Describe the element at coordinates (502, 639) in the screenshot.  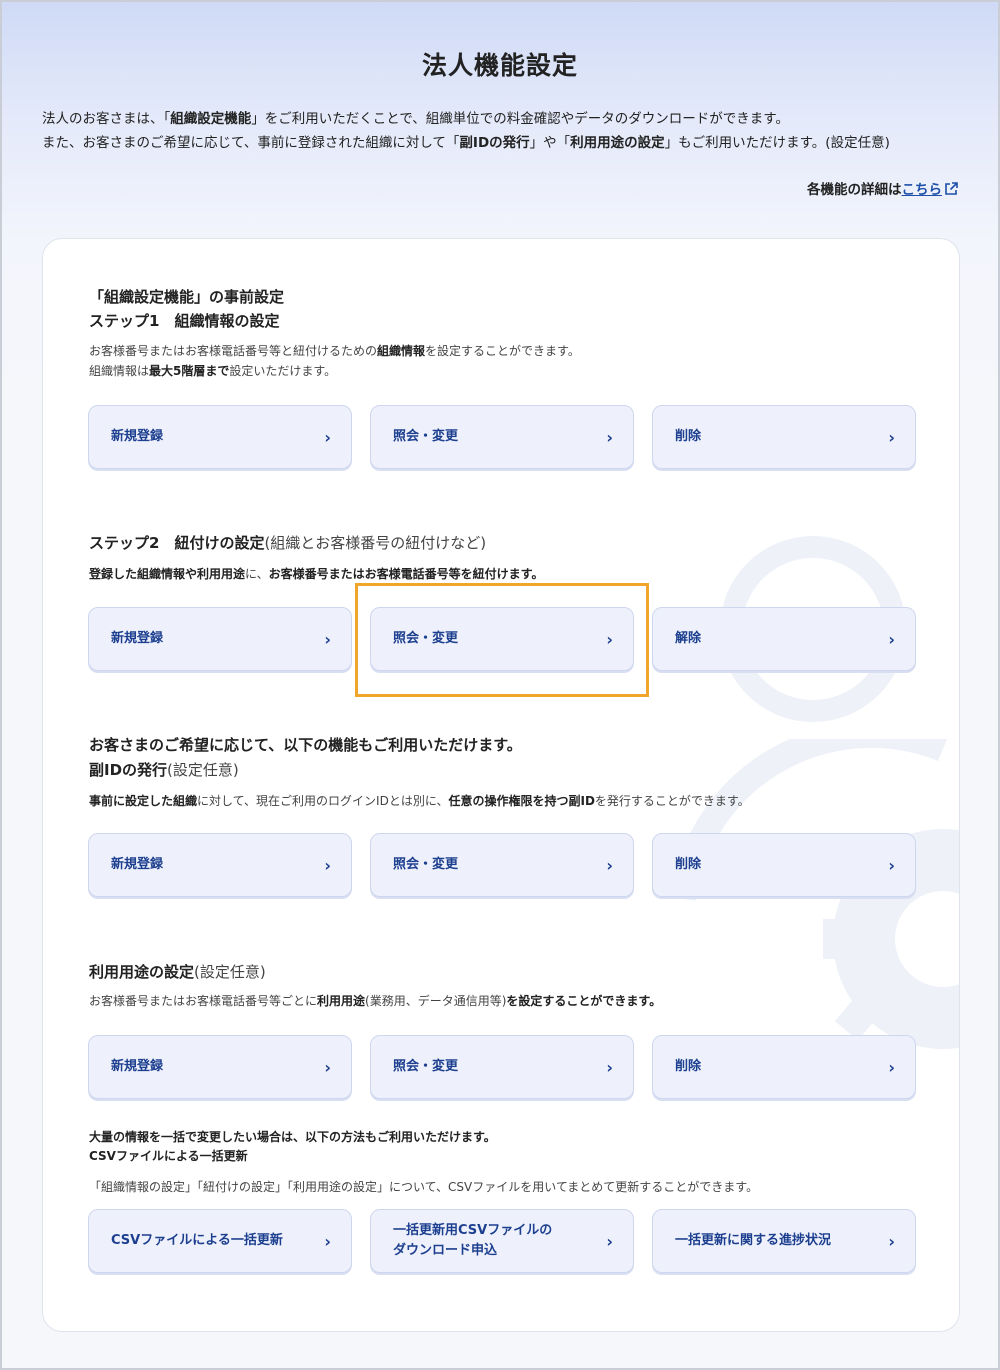
I see `step2-view-edit-button: 照会・変更 ›` at that location.